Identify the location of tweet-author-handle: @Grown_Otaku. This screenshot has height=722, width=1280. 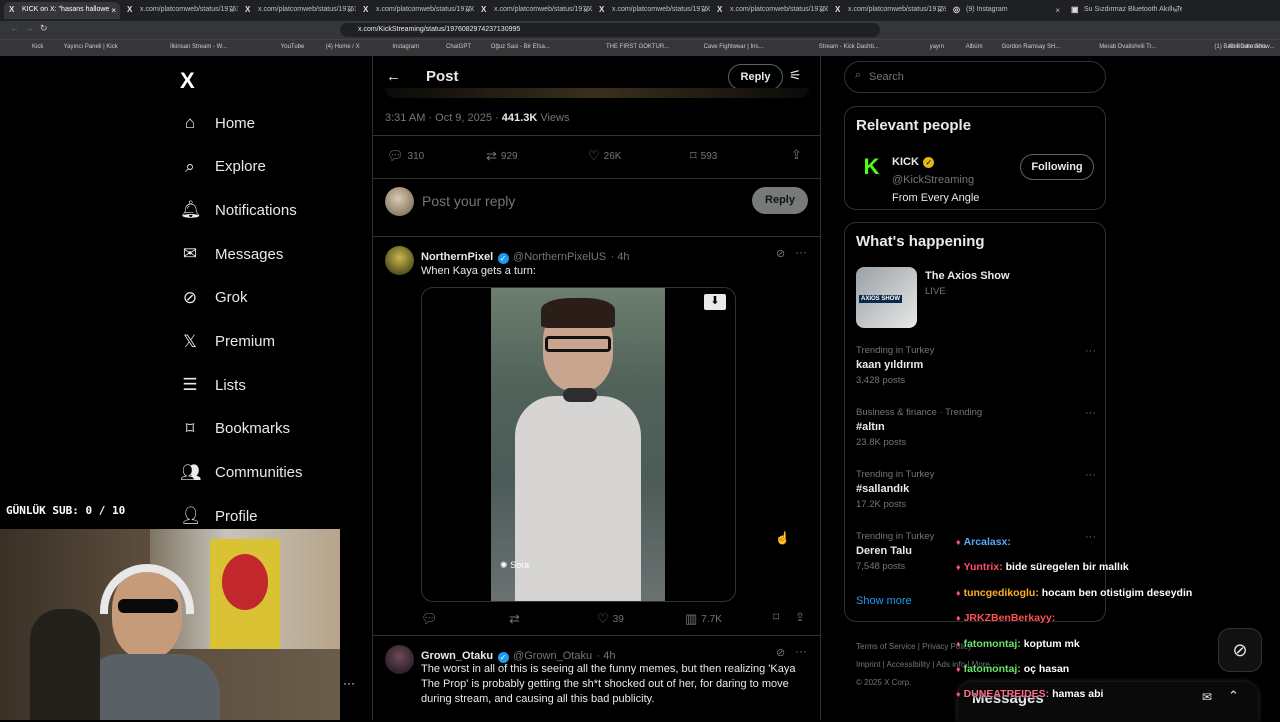
(552, 656).